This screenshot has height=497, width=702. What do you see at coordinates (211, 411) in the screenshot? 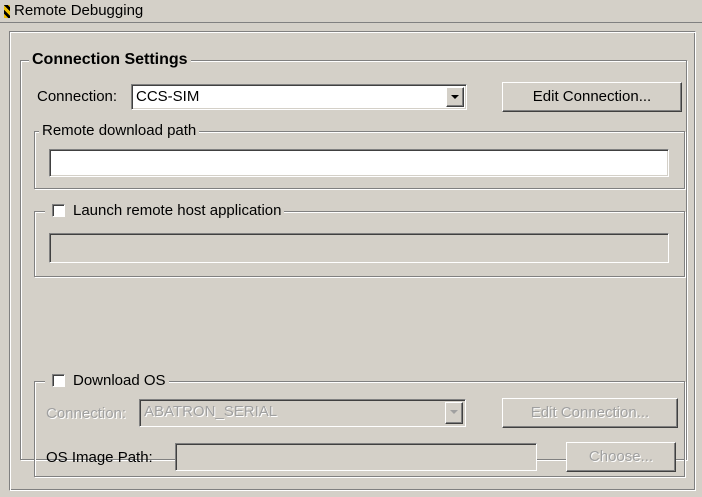
I see `os-connection-select-value: ABATRON_SERIAL` at bounding box center [211, 411].